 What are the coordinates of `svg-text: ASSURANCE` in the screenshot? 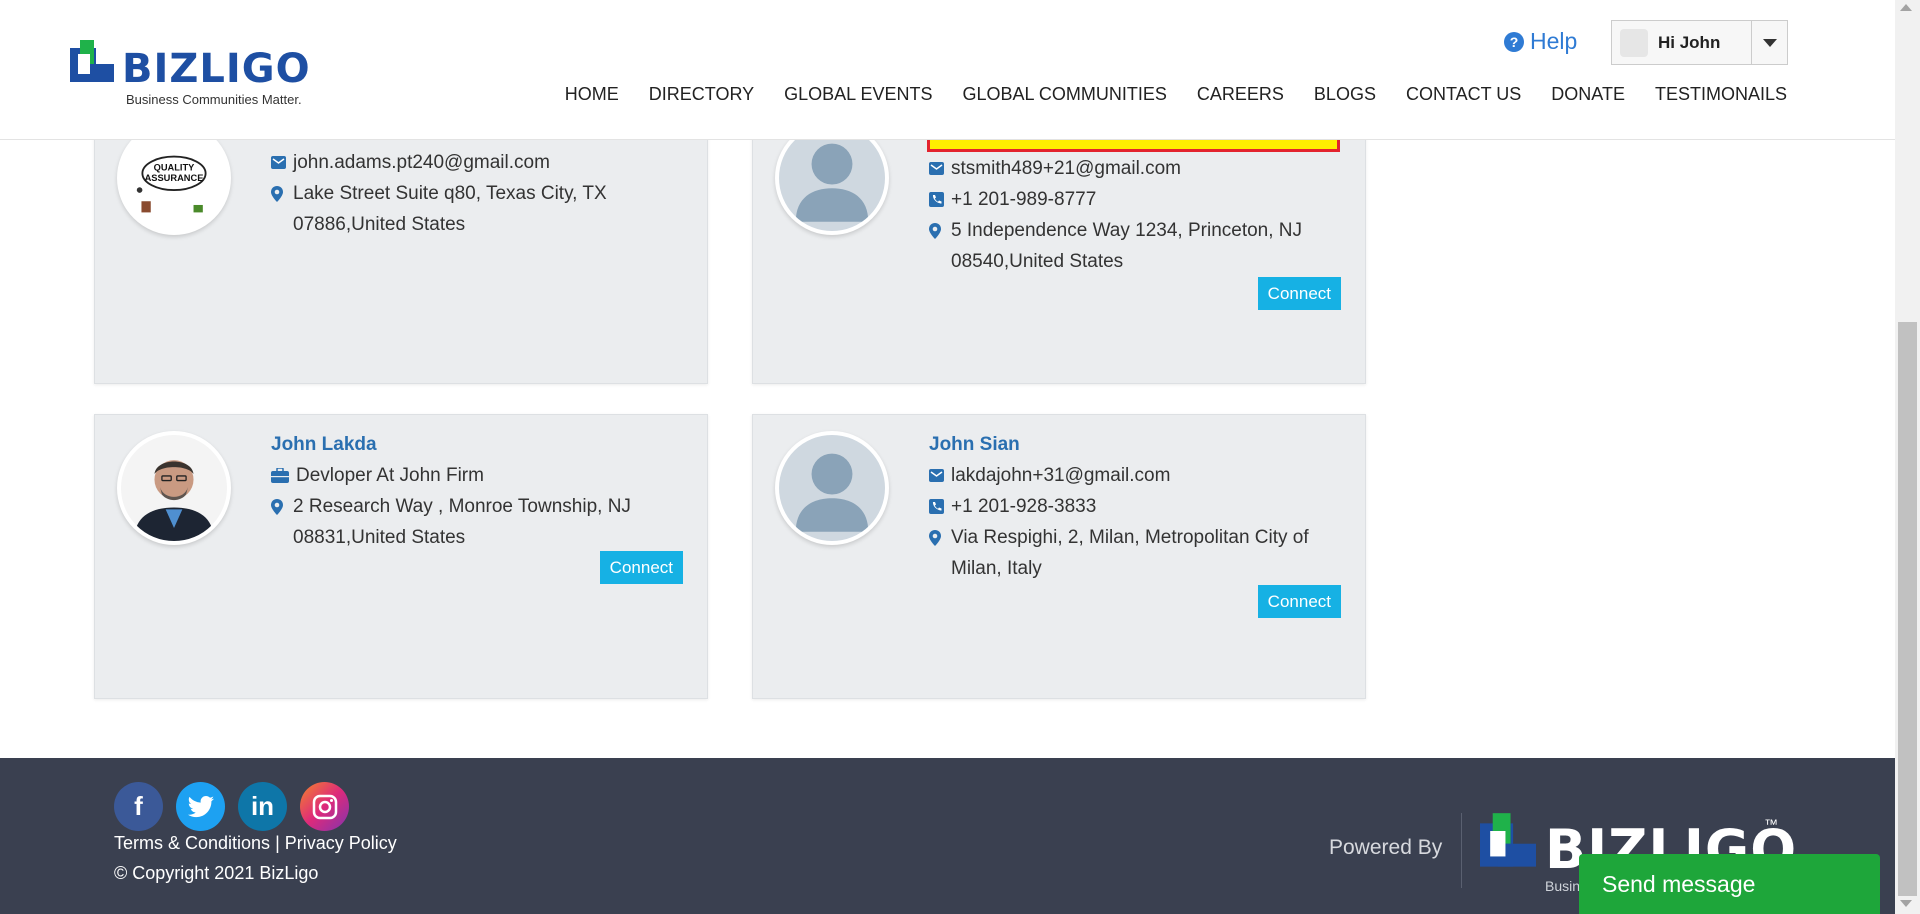 It's located at (174, 178).